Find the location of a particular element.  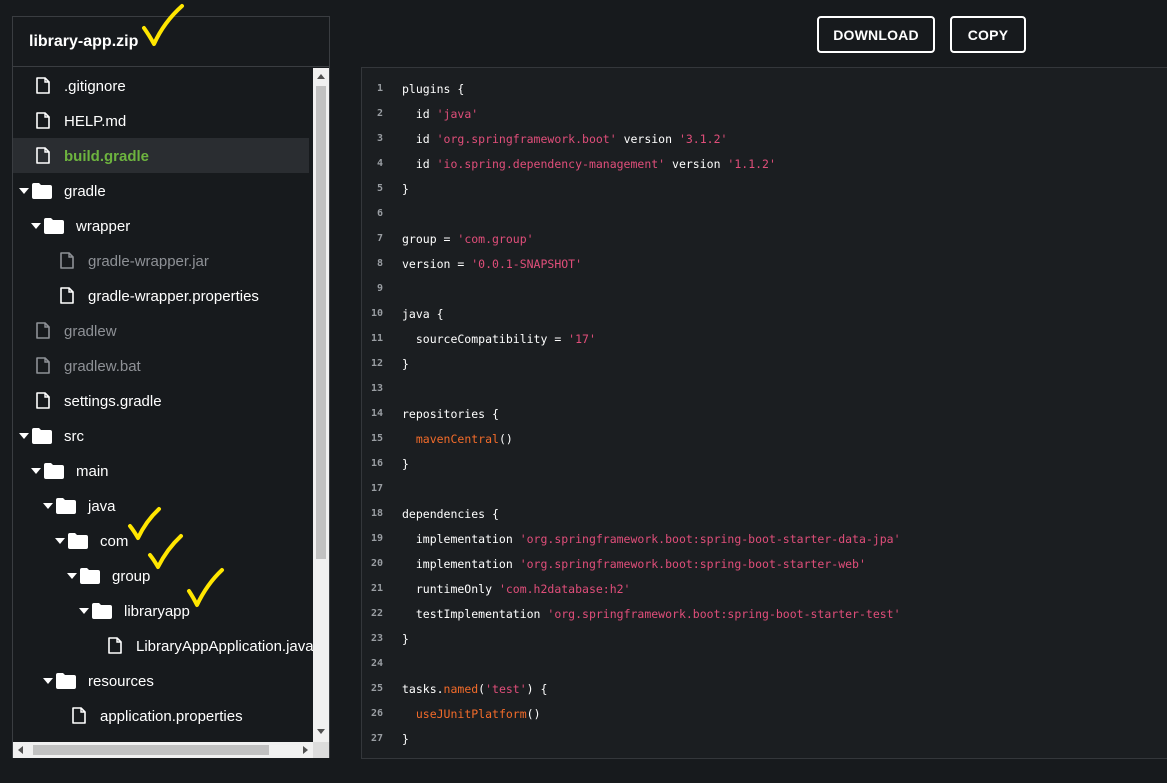

code-text: id 'java' is located at coordinates (440, 114).